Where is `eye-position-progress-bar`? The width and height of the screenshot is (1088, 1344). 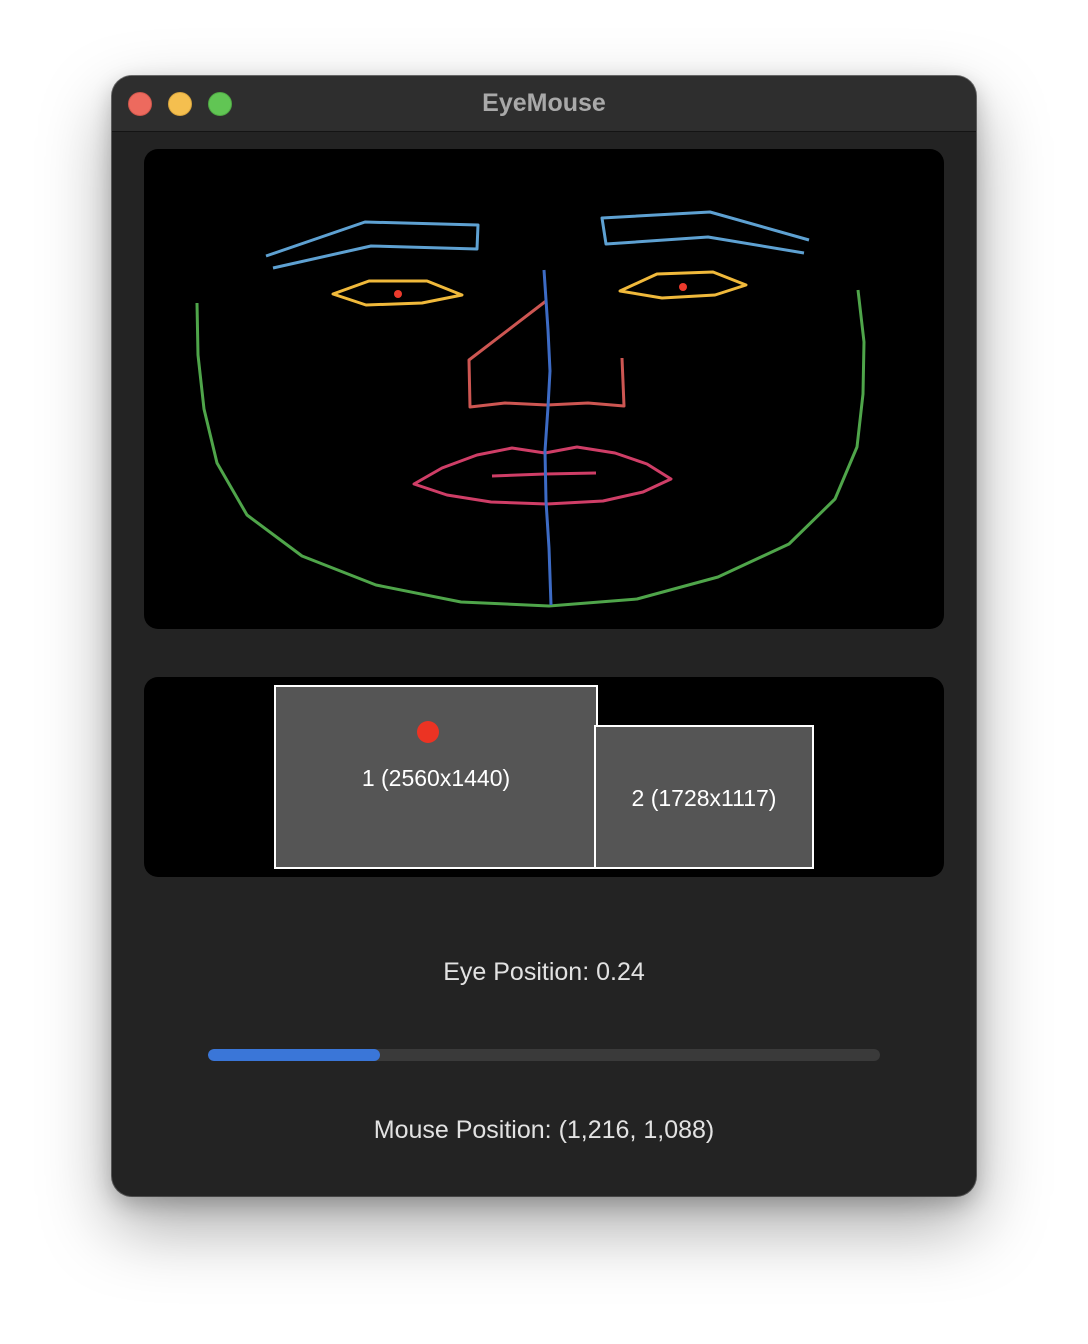
eye-position-progress-bar is located at coordinates (544, 1055).